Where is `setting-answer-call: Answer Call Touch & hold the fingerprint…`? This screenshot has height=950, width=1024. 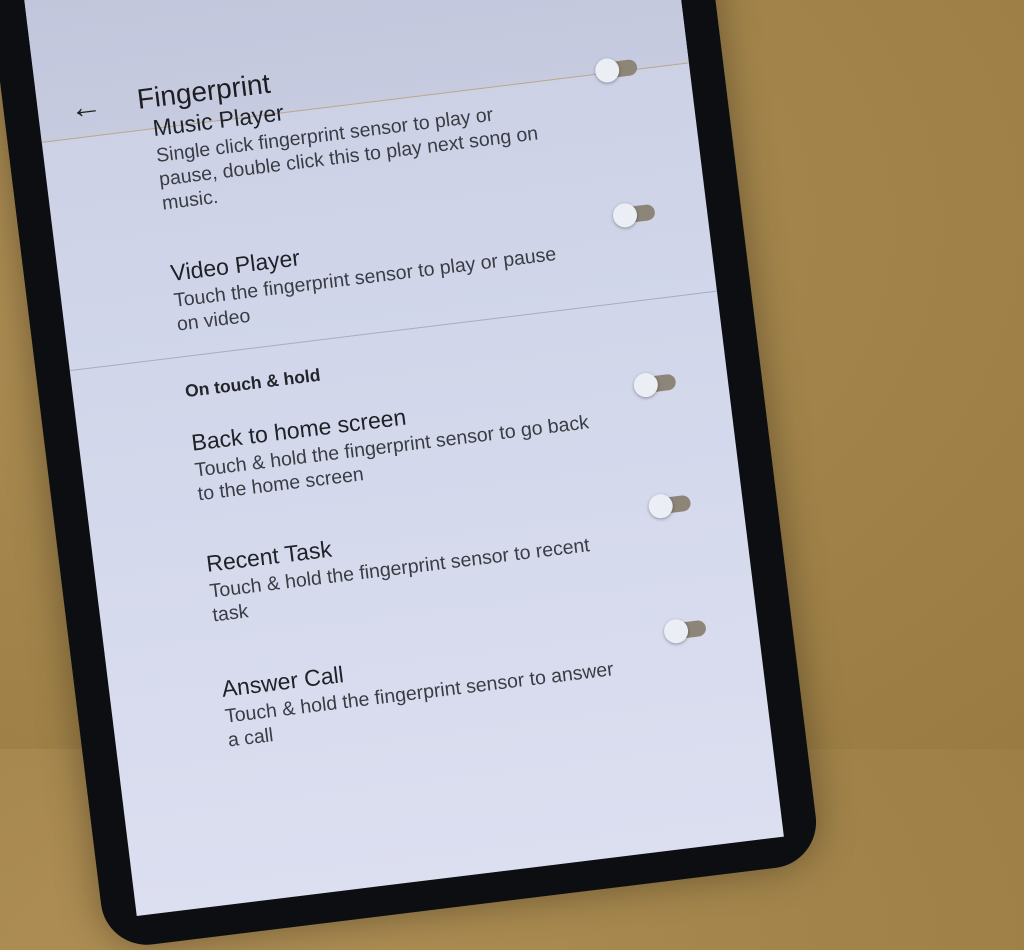 setting-answer-call: Answer Call Touch & hold the fingerprint… is located at coordinates (437, 687).